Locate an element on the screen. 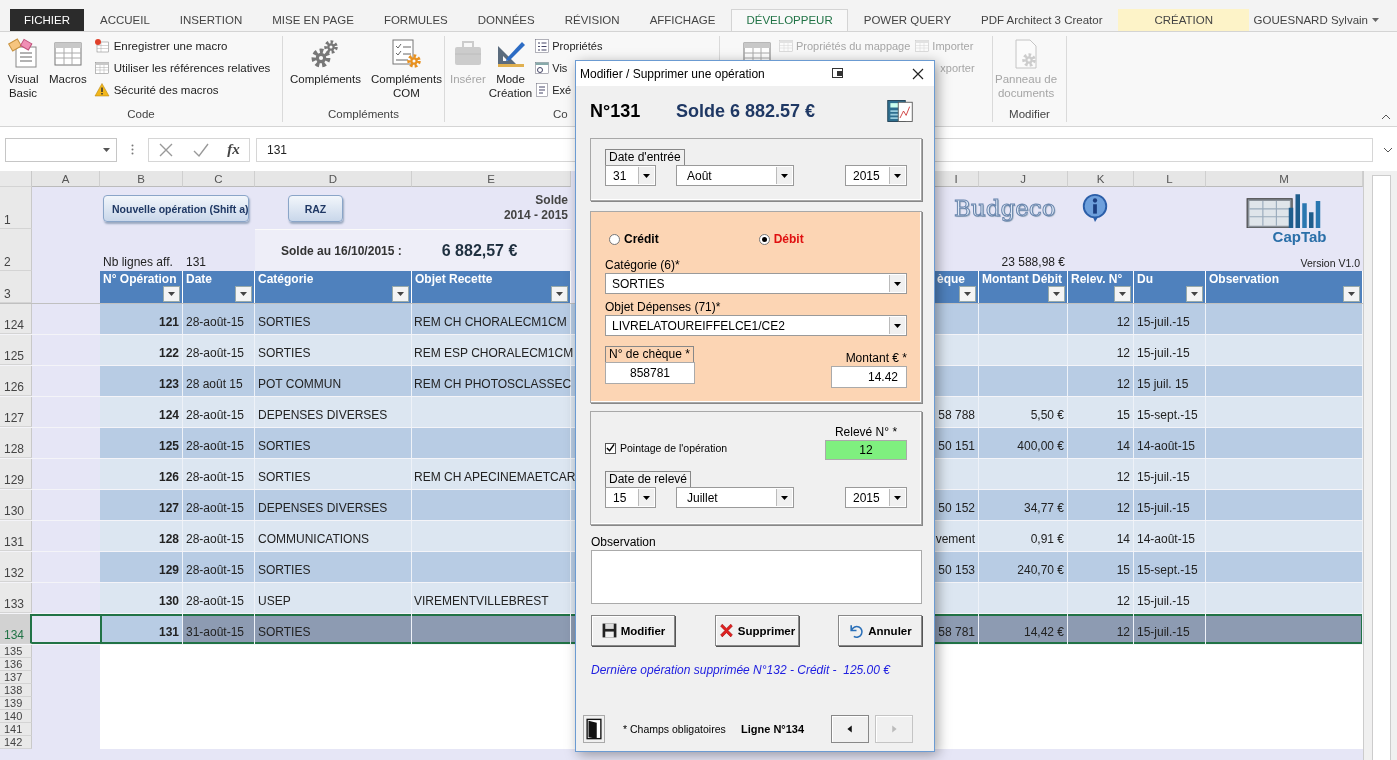 Image resolution: width=1397 pixels, height=760 pixels. table-cell: 15 juil. 15 is located at coordinates (1170, 381).